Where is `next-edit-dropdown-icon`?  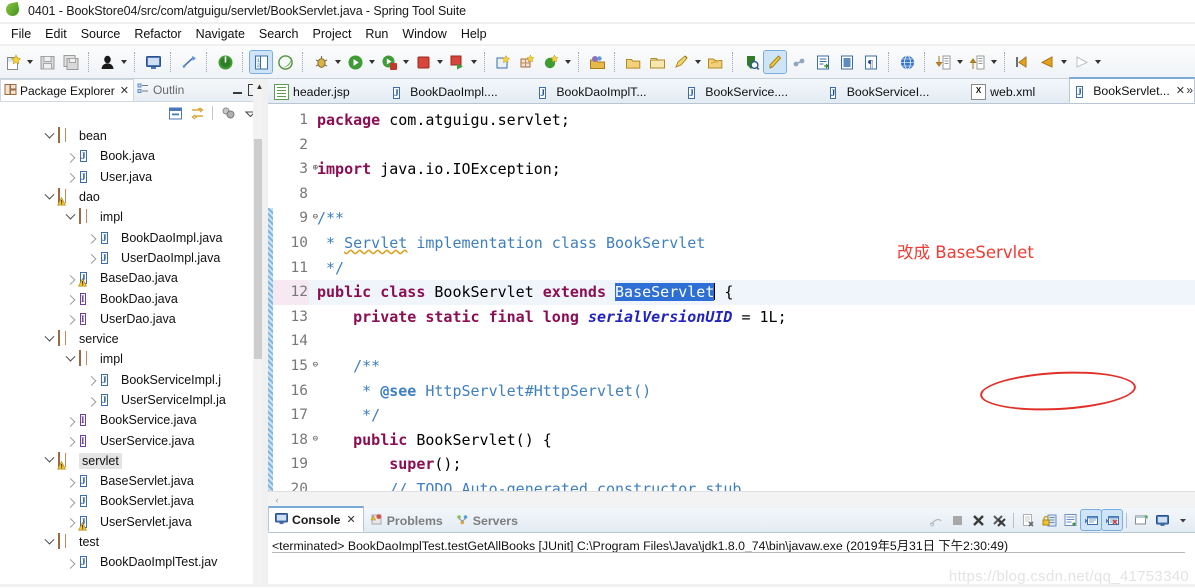 next-edit-dropdown-icon is located at coordinates (959, 62).